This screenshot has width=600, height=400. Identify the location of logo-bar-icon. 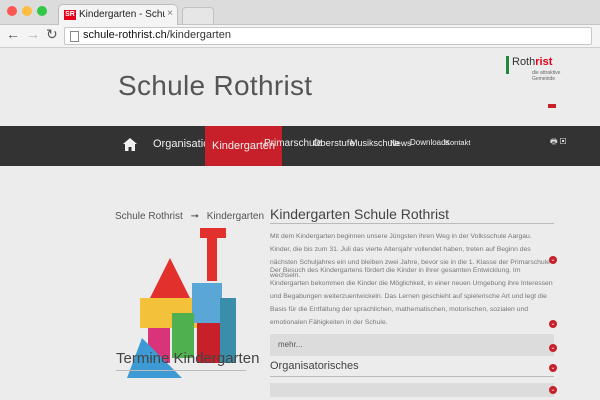
(507, 65).